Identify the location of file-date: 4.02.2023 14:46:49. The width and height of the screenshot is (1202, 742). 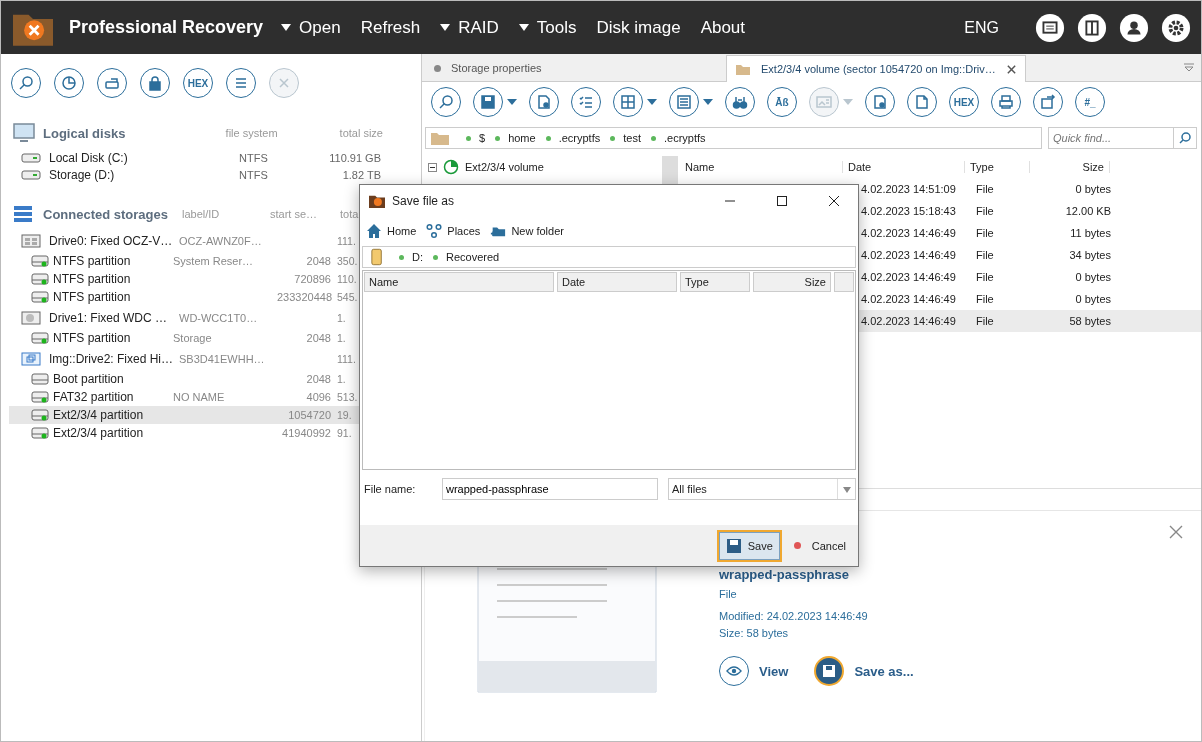
(908, 299).